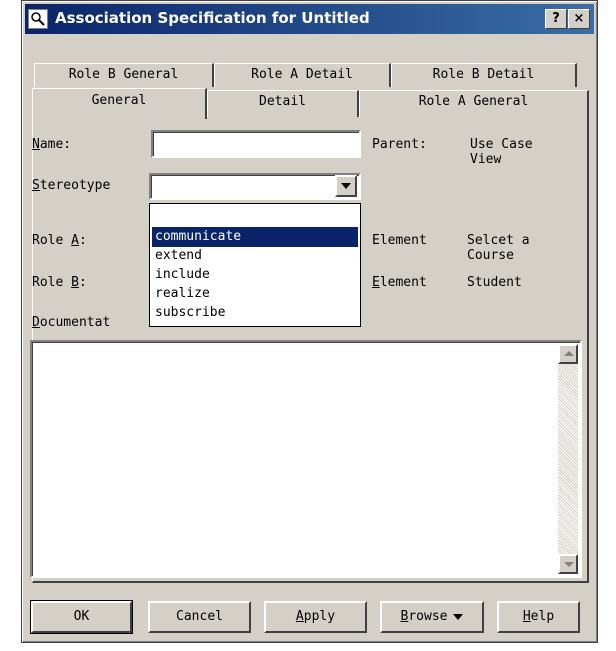 The width and height of the screenshot is (616, 651). I want to click on ok-button: OK, so click(81, 617).